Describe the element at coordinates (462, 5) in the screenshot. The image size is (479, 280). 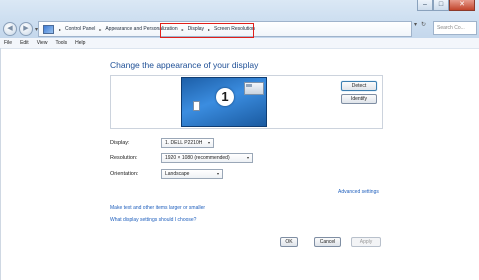
I see `close-button: ✕` at that location.